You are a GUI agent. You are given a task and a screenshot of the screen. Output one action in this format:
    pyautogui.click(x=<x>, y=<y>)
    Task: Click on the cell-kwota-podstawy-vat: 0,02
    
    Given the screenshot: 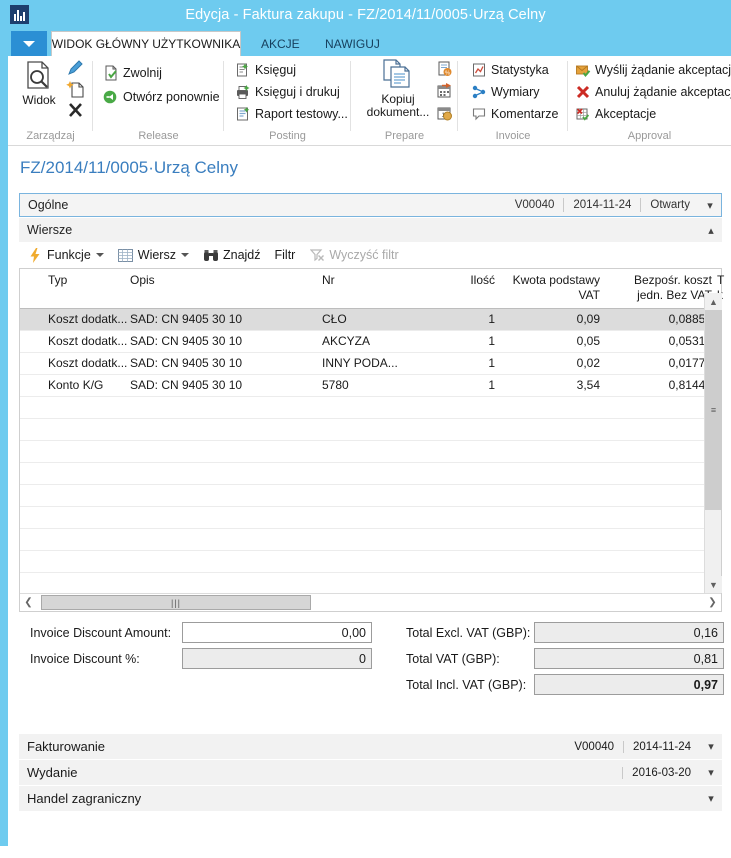 What is the action you would take?
    pyautogui.click(x=588, y=363)
    